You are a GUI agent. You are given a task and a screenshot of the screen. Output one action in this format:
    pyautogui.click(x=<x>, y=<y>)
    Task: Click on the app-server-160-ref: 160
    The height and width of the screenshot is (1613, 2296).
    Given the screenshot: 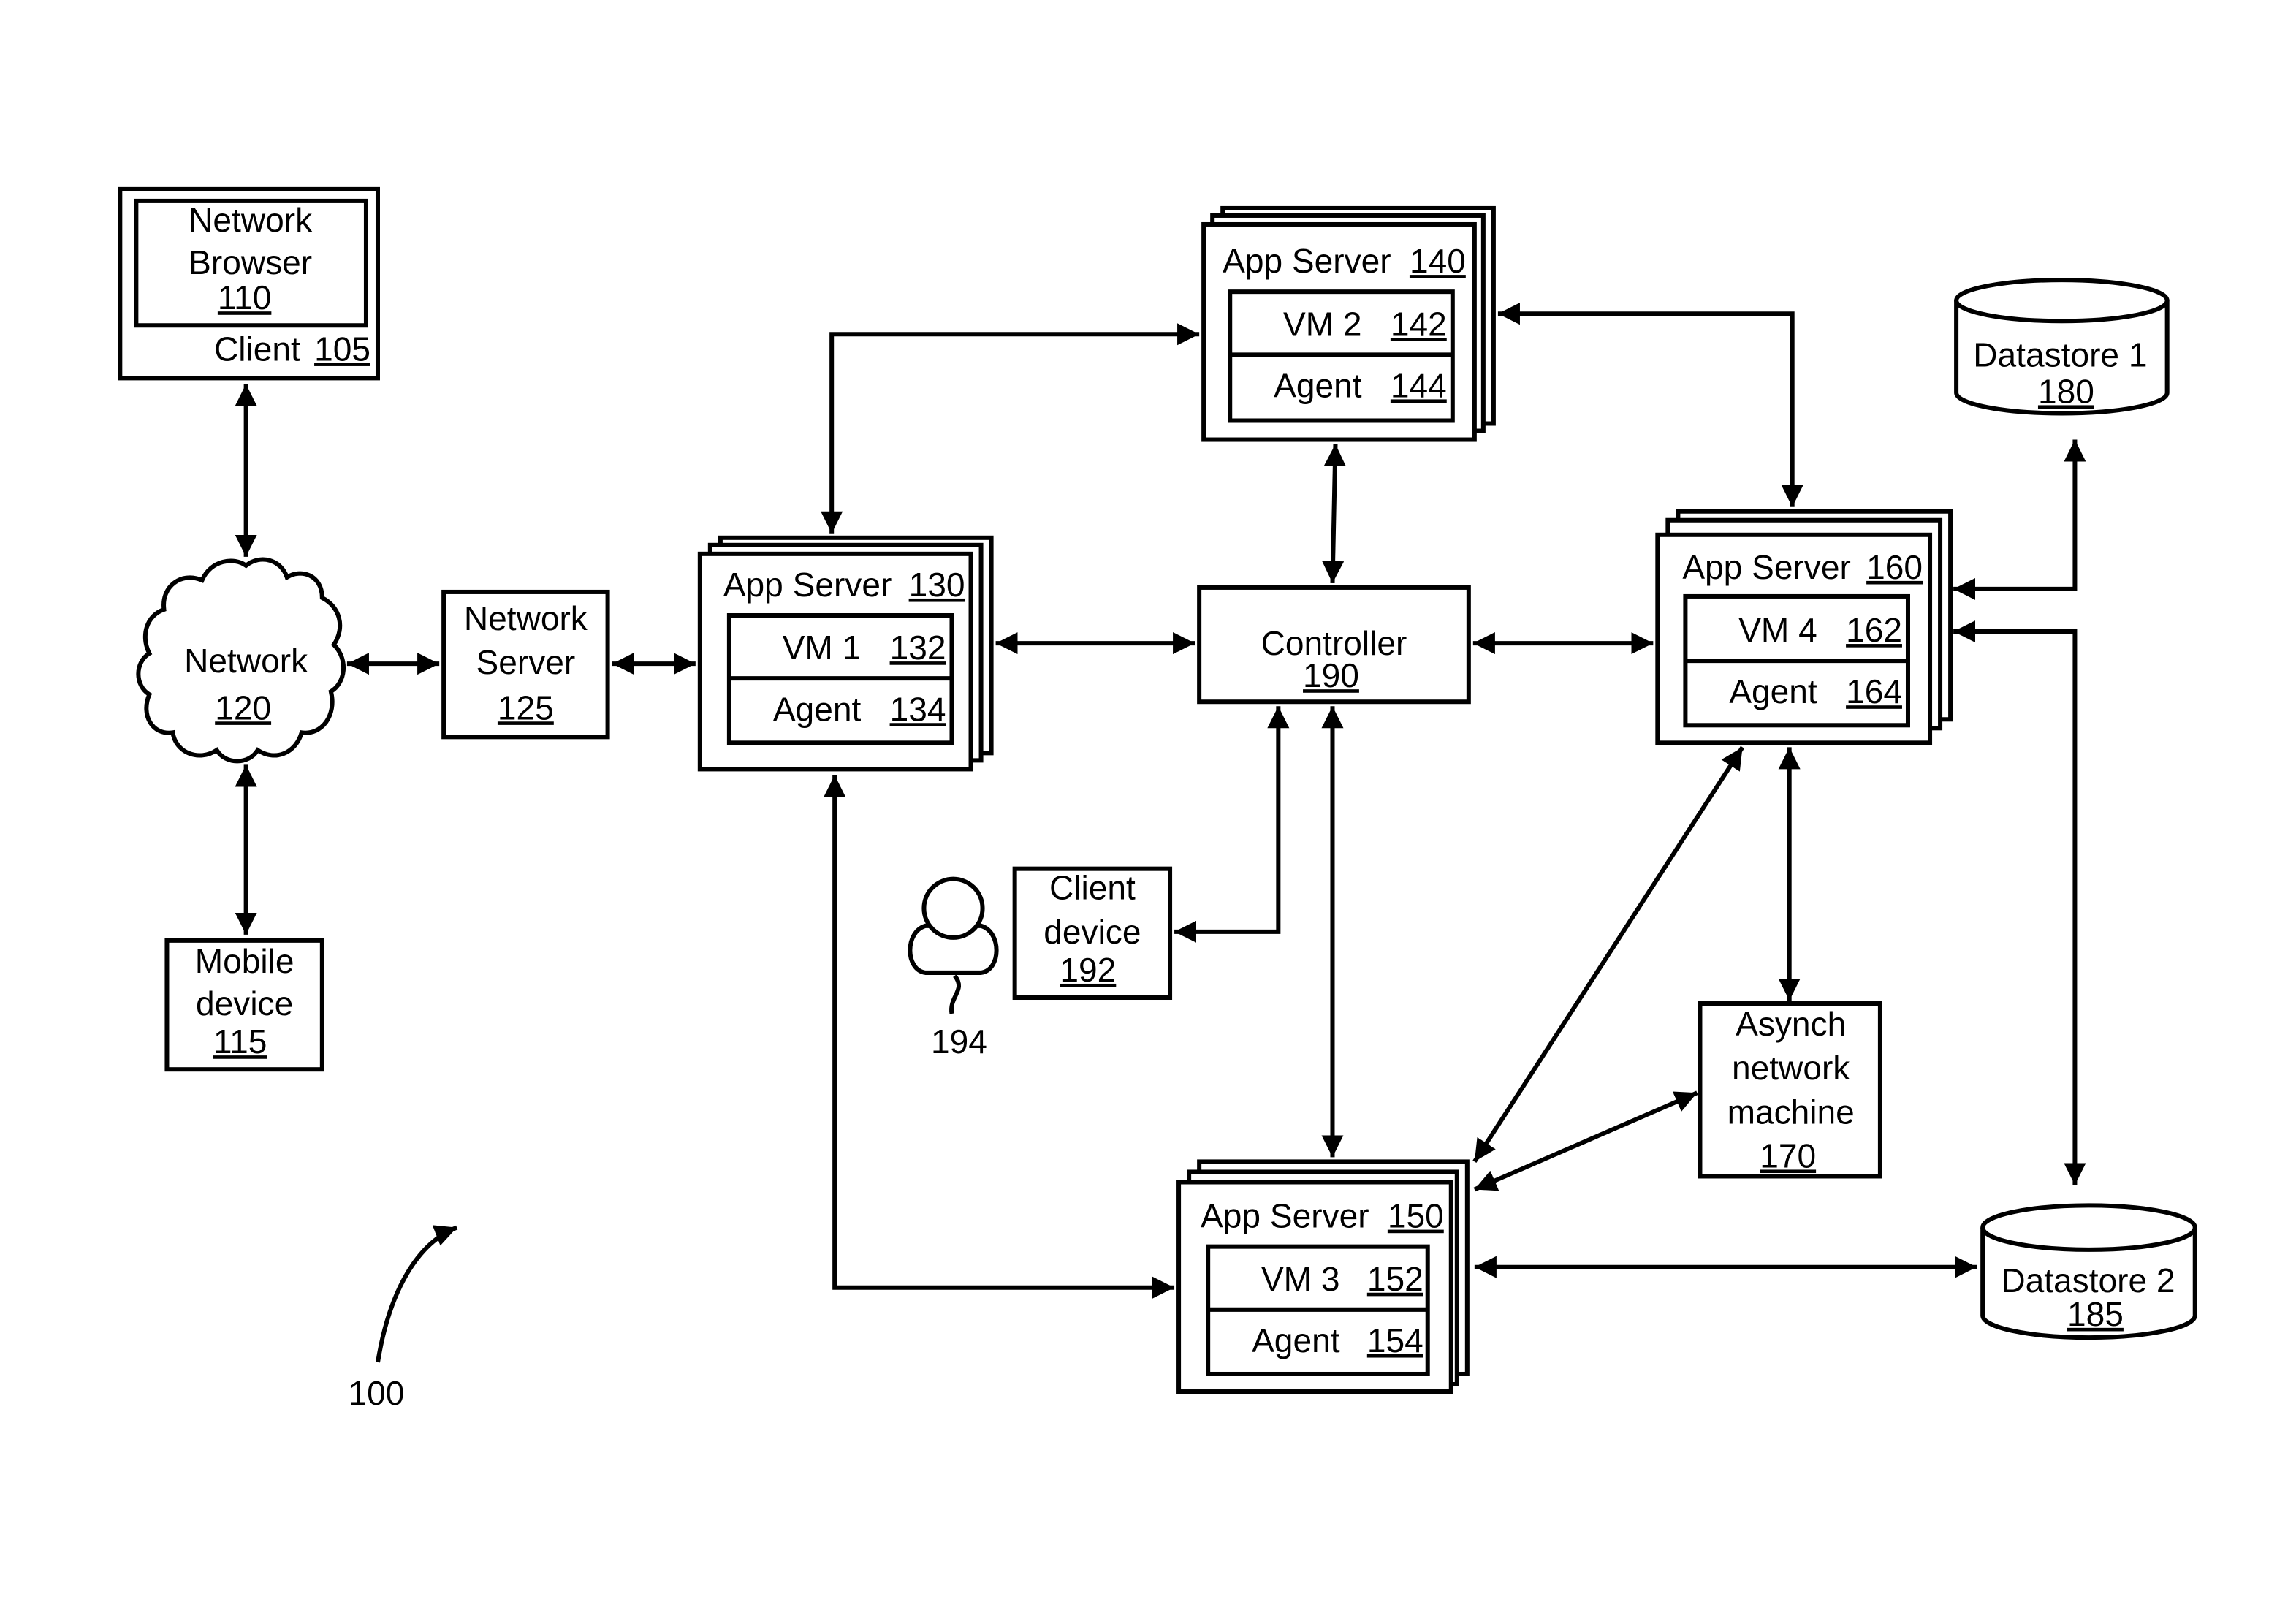 What is the action you would take?
    pyautogui.click(x=1894, y=567)
    